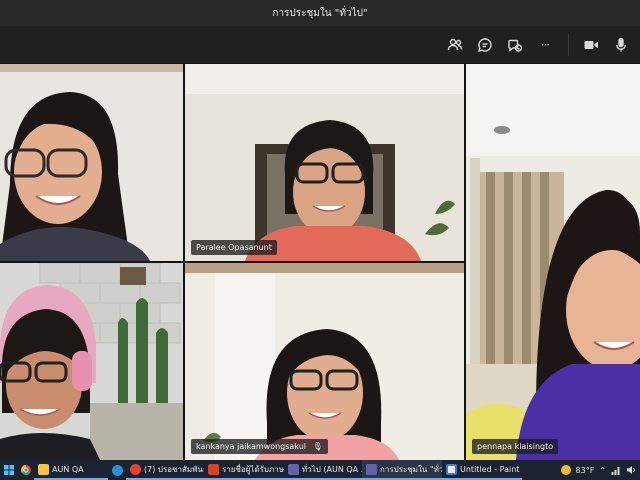 Image resolution: width=640 pixels, height=480 pixels. What do you see at coordinates (117, 470) in the screenshot?
I see `edge-icon` at bounding box center [117, 470].